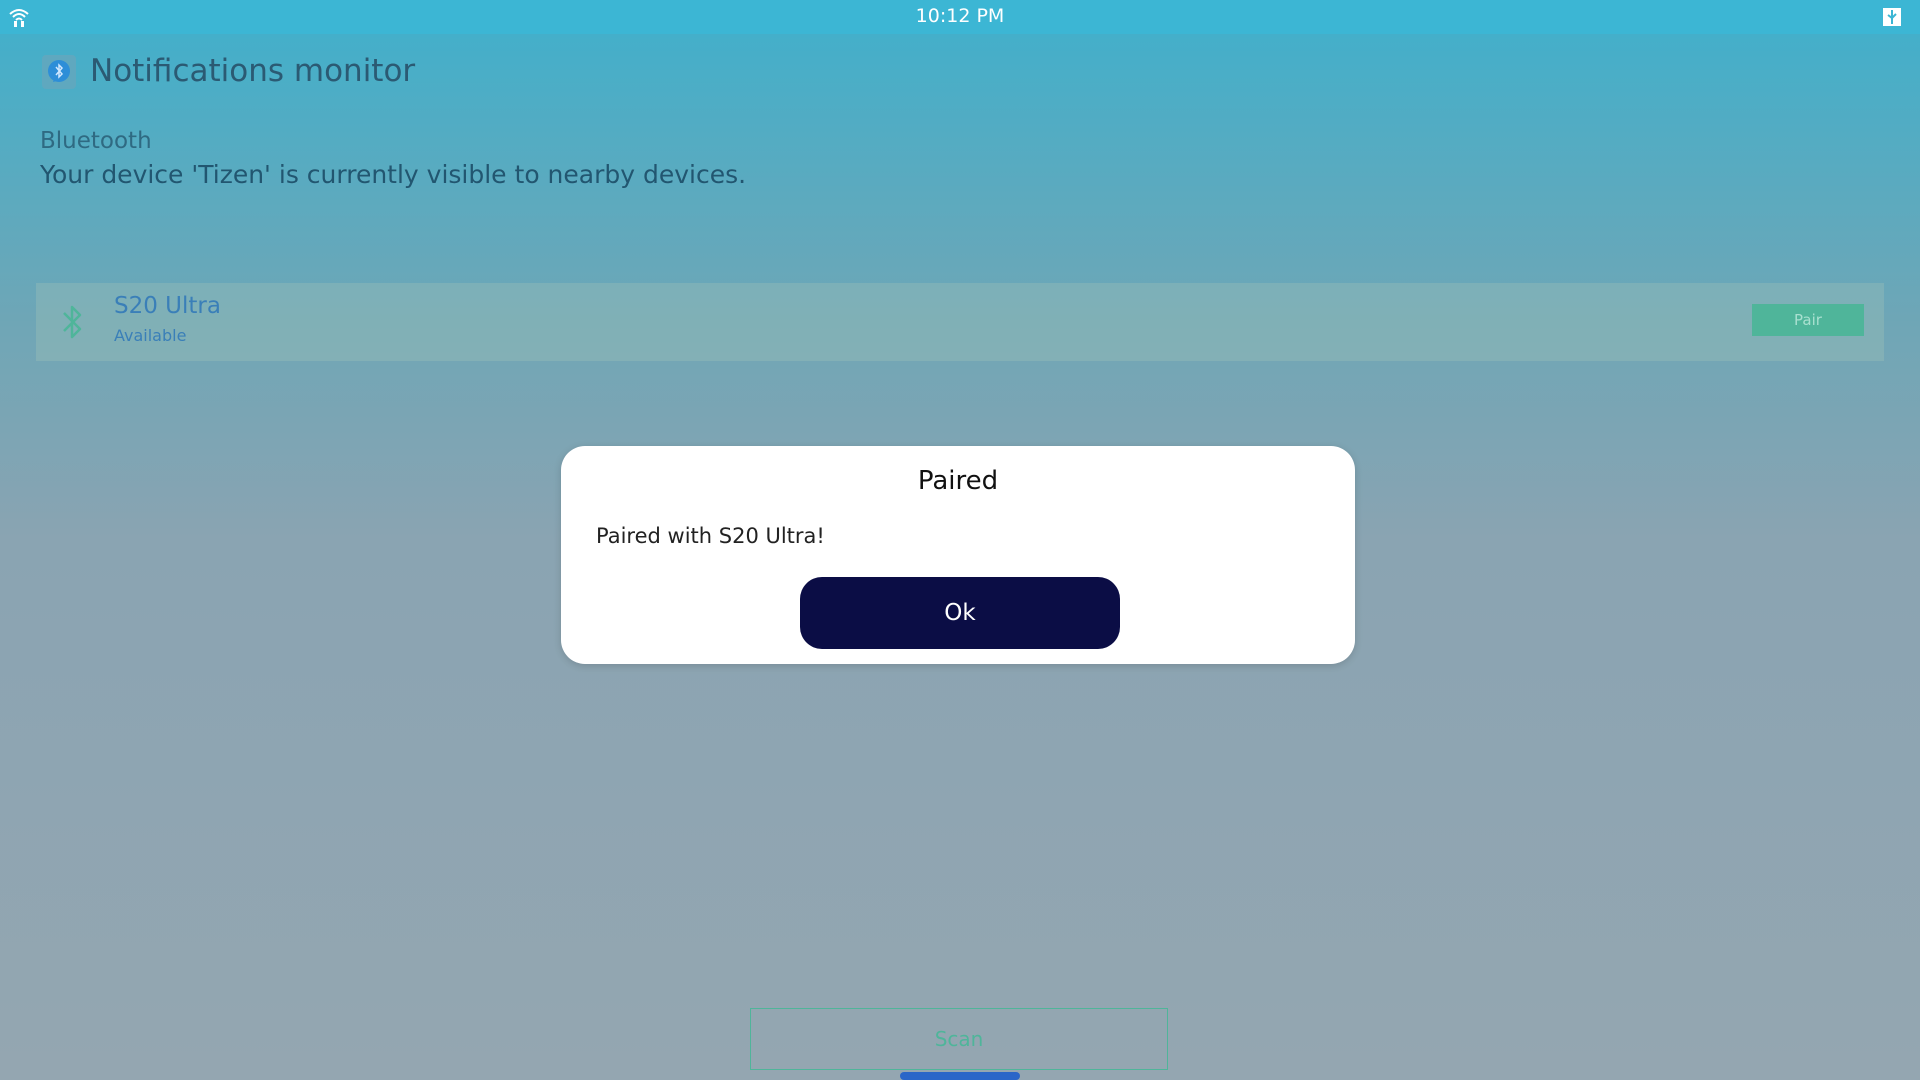  I want to click on app-title: Notifications monitor, so click(253, 71).